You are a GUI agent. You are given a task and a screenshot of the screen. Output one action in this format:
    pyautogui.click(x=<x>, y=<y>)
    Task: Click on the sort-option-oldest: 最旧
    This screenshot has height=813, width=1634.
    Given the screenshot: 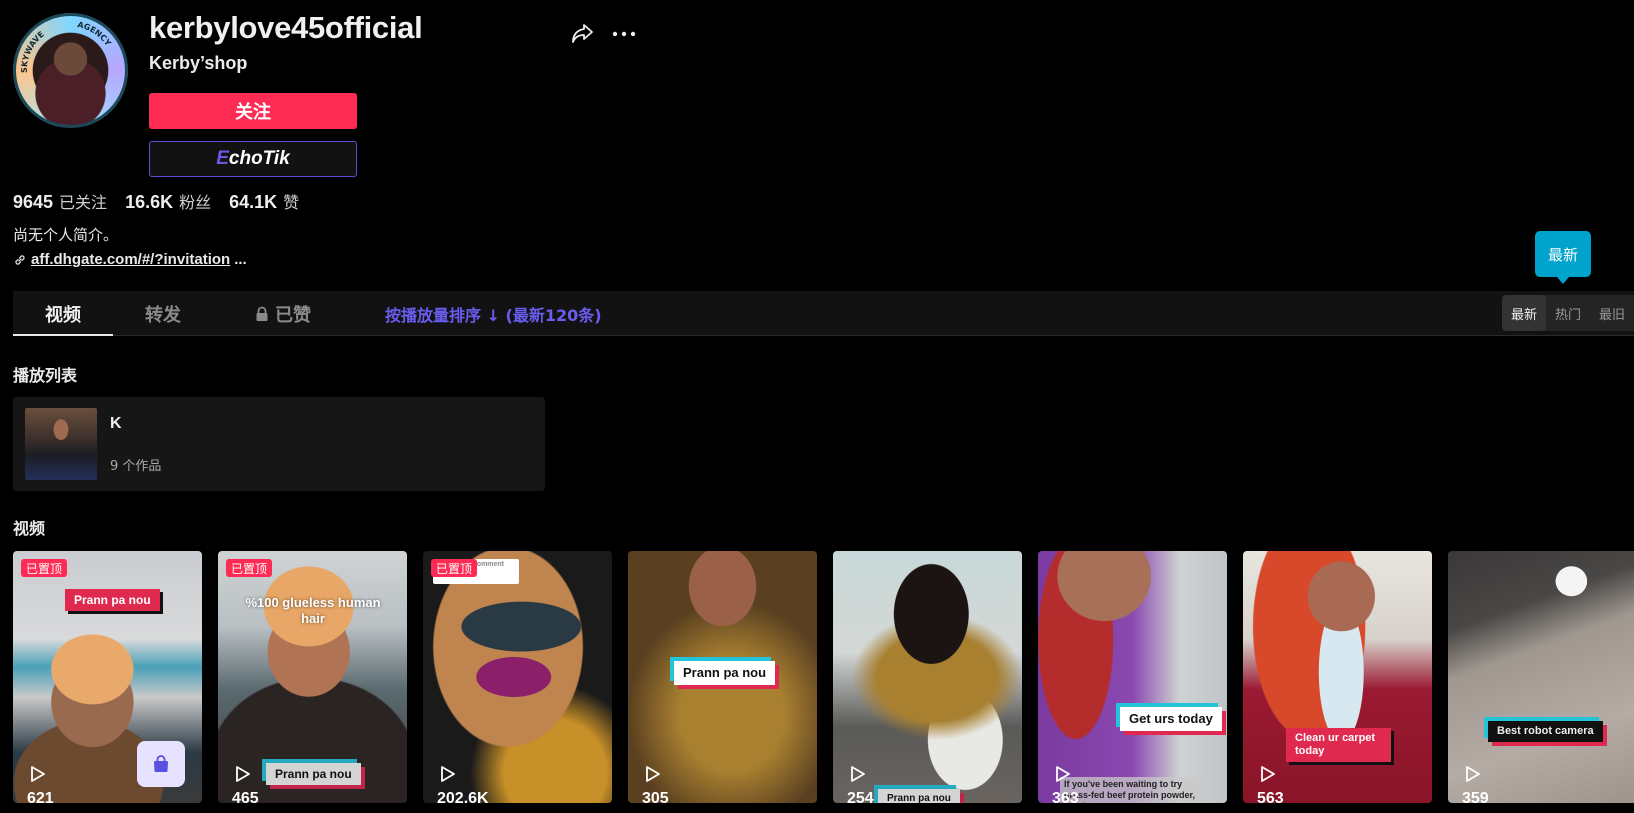 What is the action you would take?
    pyautogui.click(x=1612, y=313)
    